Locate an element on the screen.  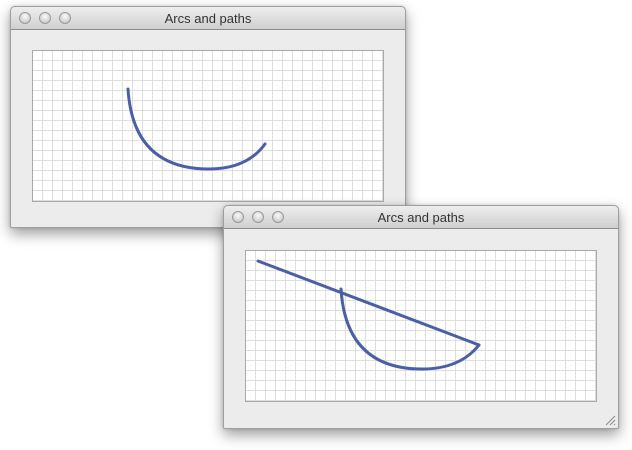
arc-drawing is located at coordinates (196, 129).